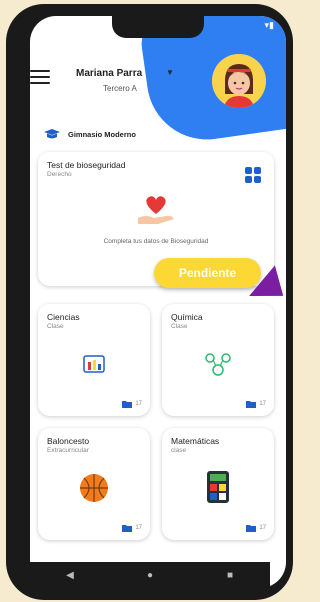  Describe the element at coordinates (230, 575) in the screenshot. I see `recent-icon: ■` at that location.